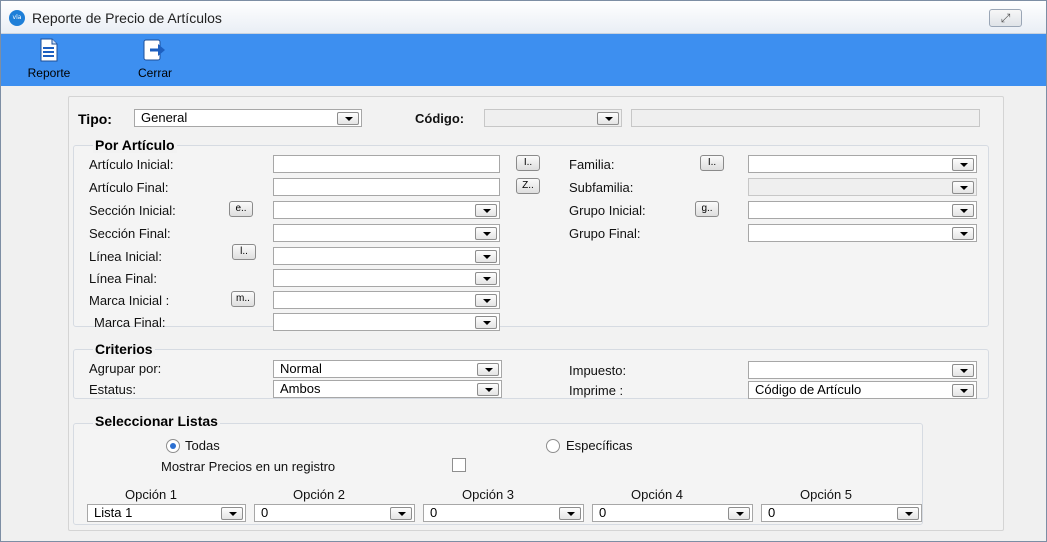  What do you see at coordinates (707, 209) in the screenshot?
I see `grupo-inicial-search-button: g..` at bounding box center [707, 209].